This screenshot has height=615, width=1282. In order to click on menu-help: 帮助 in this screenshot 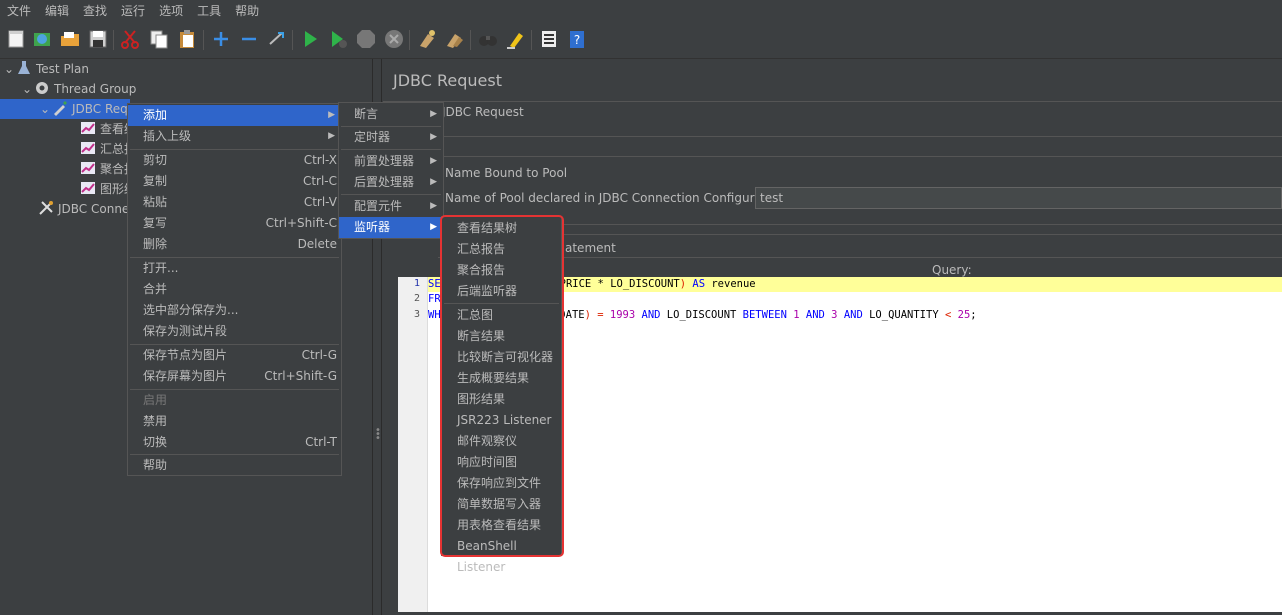, I will do `click(247, 11)`.